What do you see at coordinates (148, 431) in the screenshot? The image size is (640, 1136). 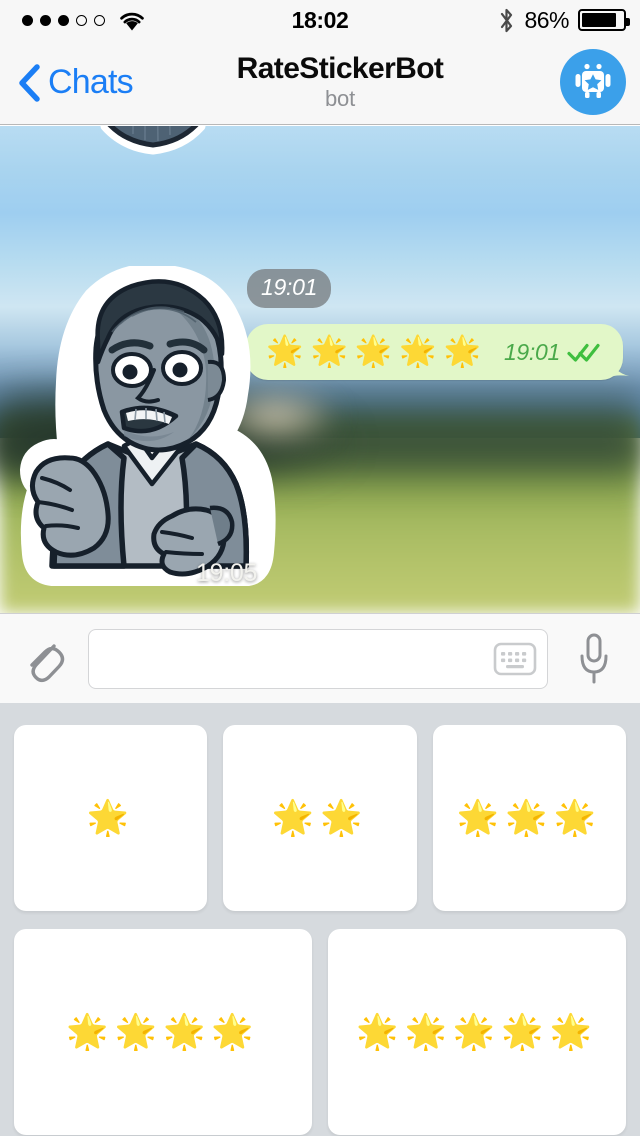 I see `sticker-shocked-man` at bounding box center [148, 431].